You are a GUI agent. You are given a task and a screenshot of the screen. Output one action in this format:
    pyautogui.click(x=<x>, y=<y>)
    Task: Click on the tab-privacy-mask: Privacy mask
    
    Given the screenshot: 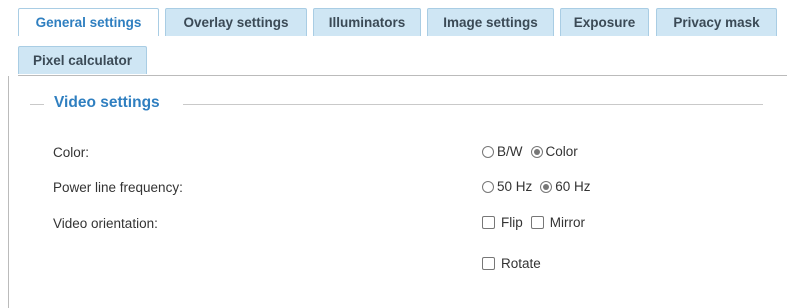 What is the action you would take?
    pyautogui.click(x=716, y=22)
    